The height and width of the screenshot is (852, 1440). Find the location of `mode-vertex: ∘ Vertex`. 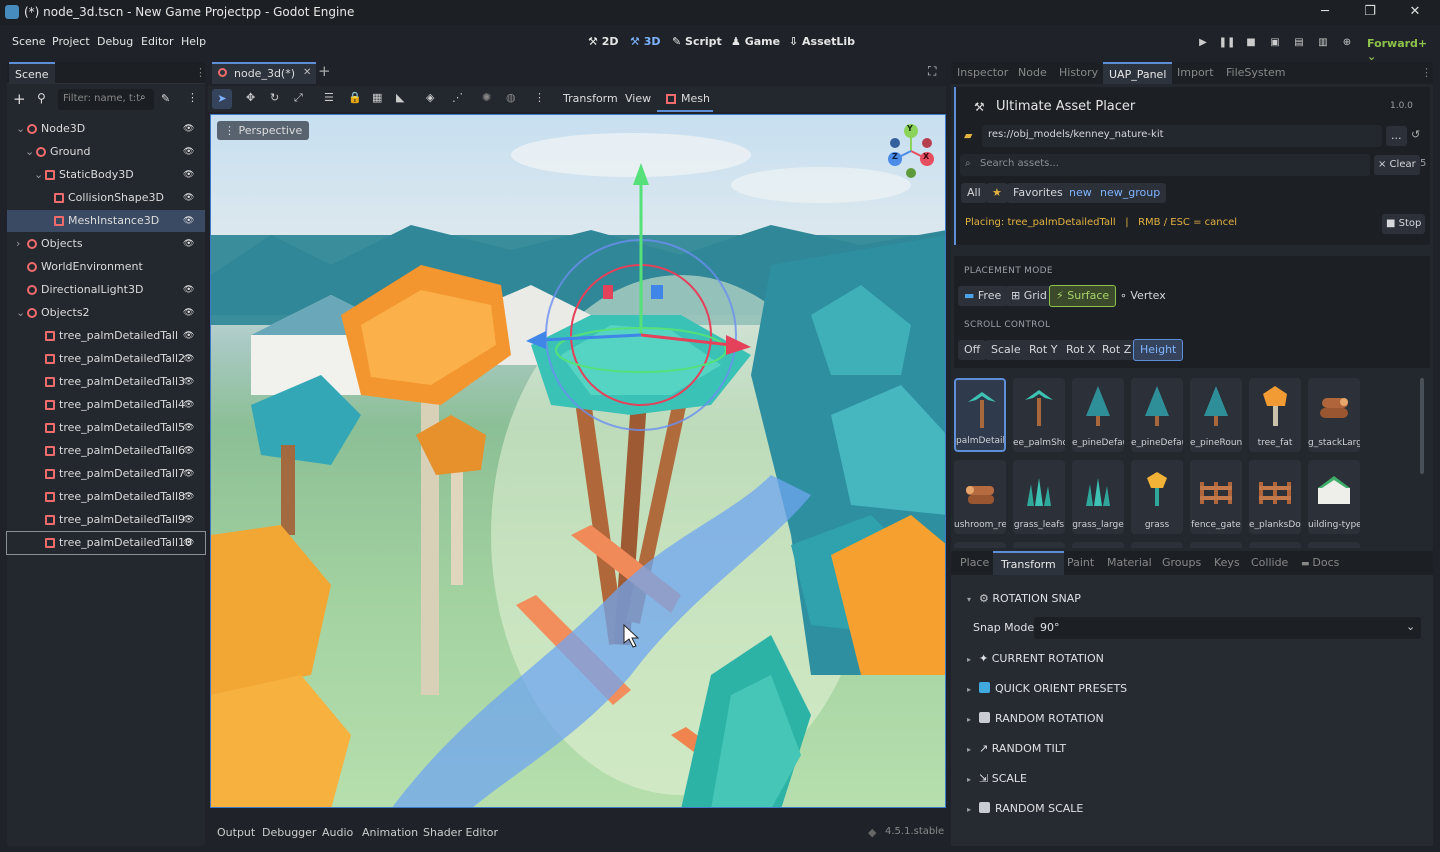

mode-vertex: ∘ Vertex is located at coordinates (1143, 296).